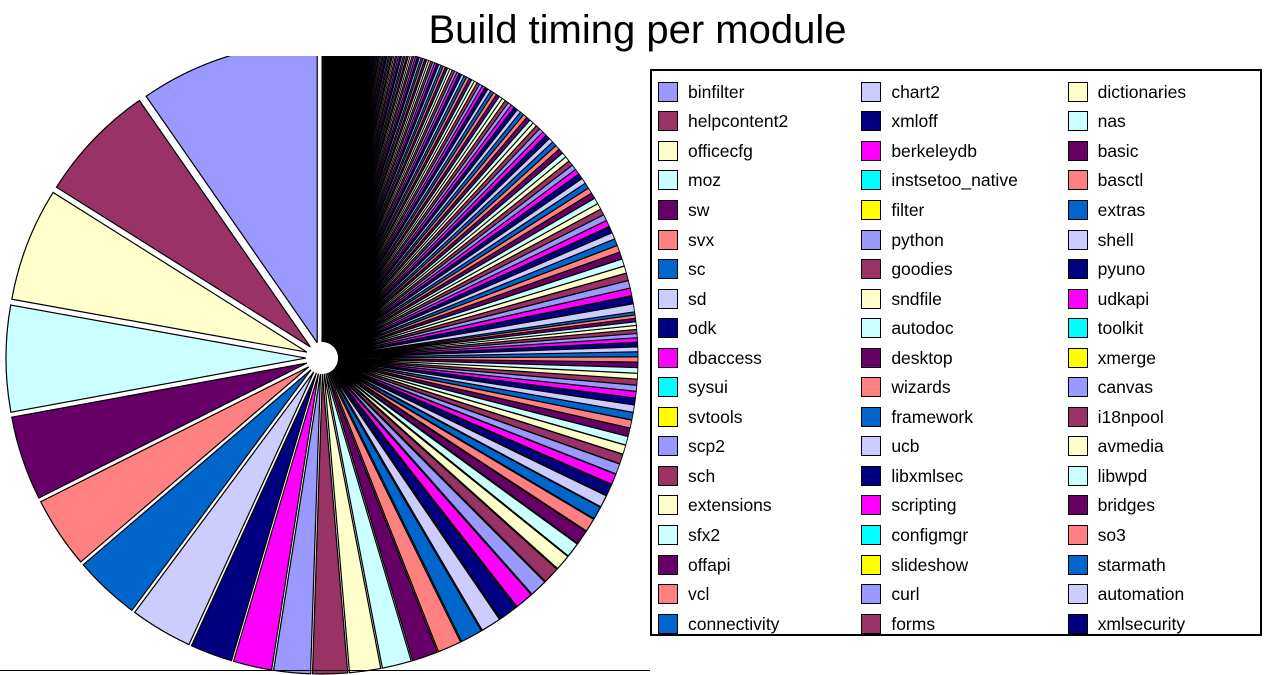  I want to click on legend-item: vcl, so click(756, 594).